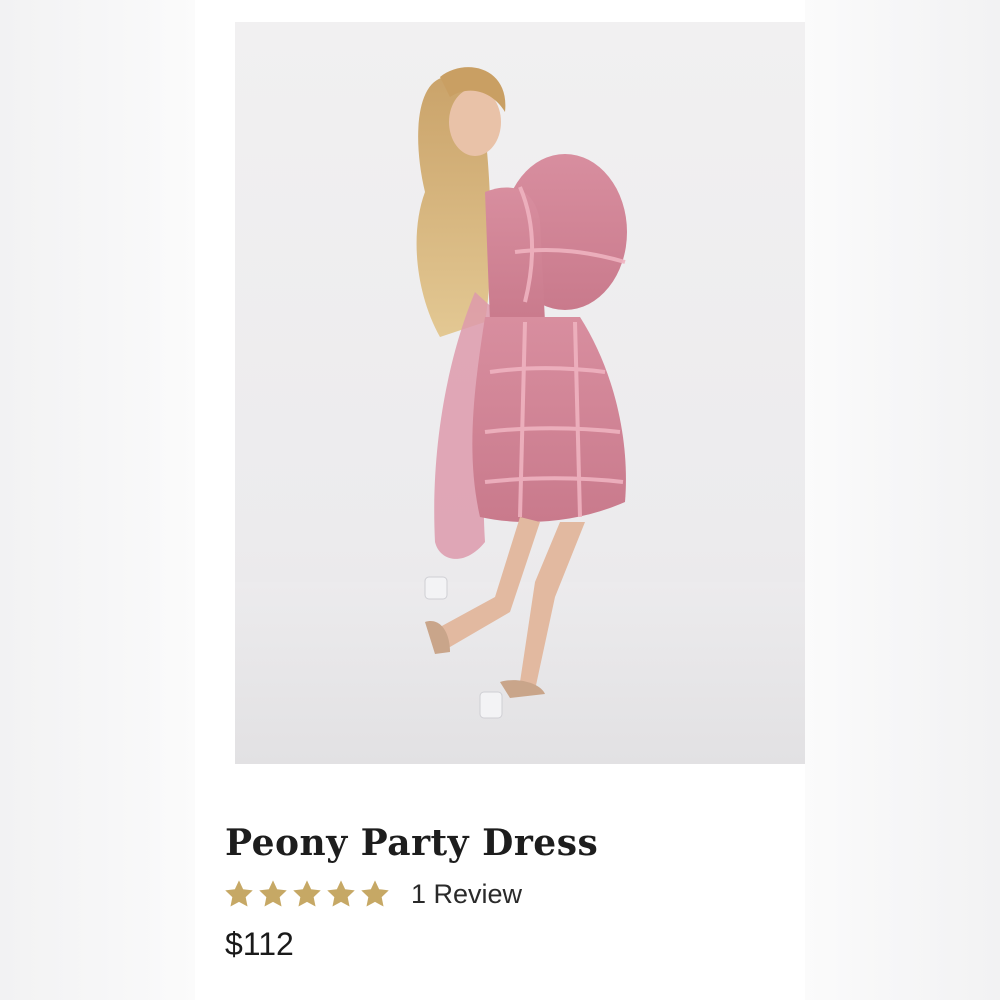 The width and height of the screenshot is (1000, 1000). I want to click on product-price: $112, so click(259, 944).